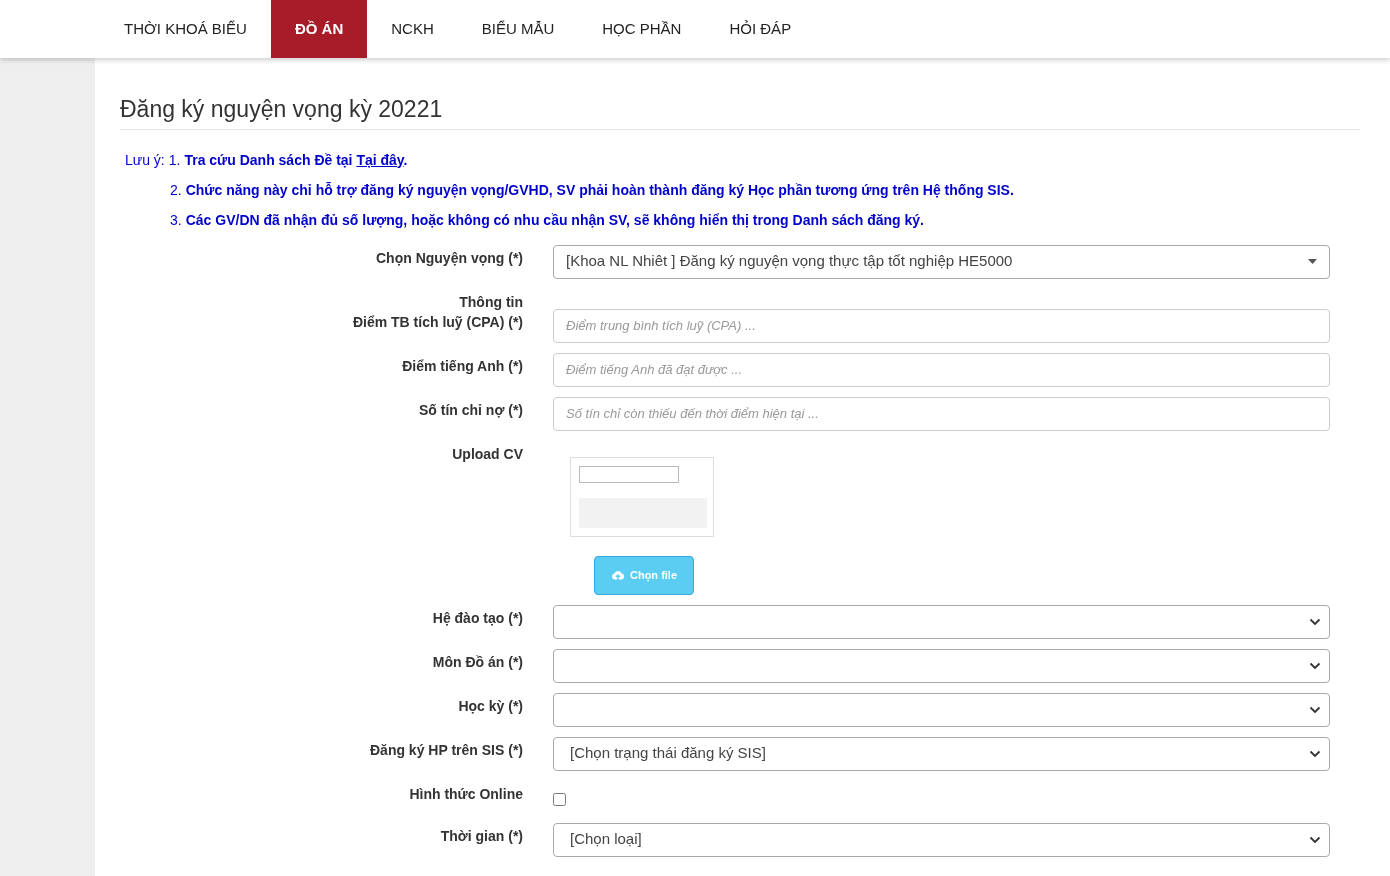 Image resolution: width=1390 pixels, height=876 pixels. Describe the element at coordinates (176, 190) in the screenshot. I see `note-number: 2.` at that location.